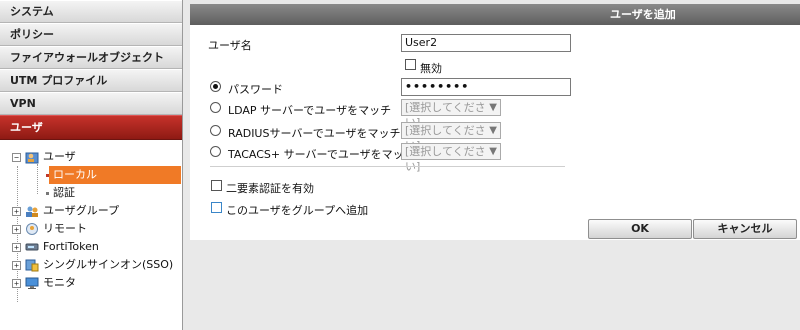  I want to click on password-radio, so click(215, 86).